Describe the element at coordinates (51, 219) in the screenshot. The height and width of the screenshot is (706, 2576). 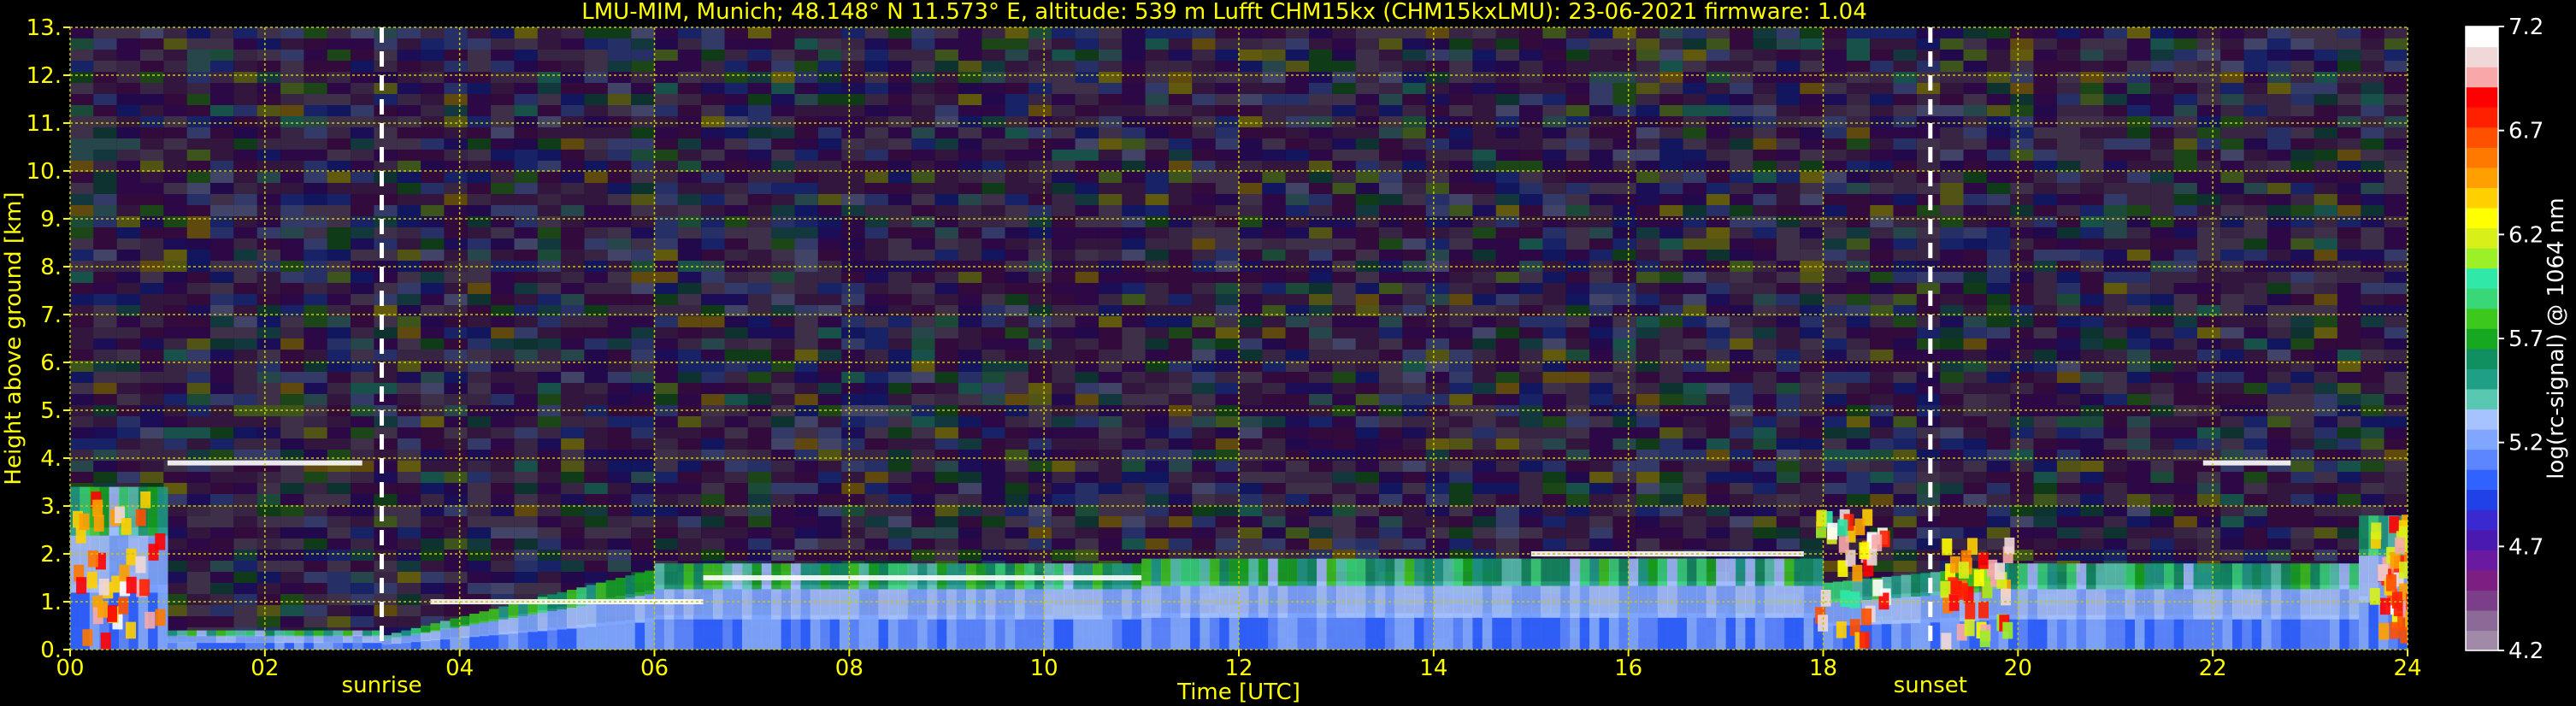
I see `y-tick-label: 9.` at that location.